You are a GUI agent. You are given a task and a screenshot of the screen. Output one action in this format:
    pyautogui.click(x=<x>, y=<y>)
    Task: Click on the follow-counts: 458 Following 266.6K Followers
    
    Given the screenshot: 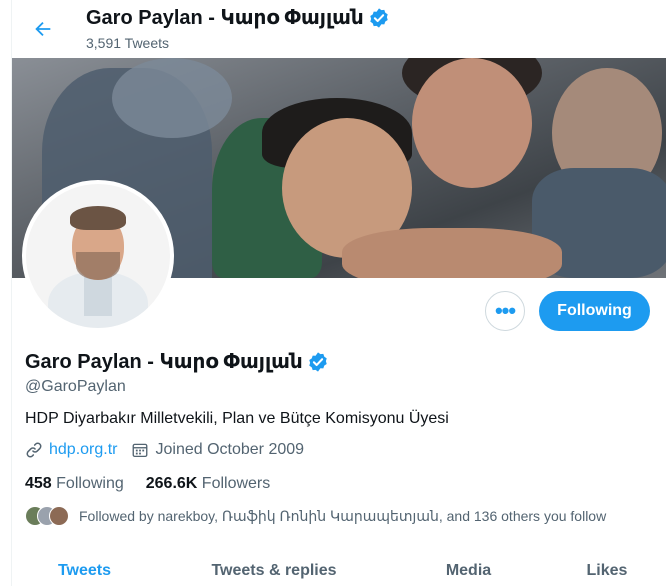 What is the action you would take?
    pyautogui.click(x=158, y=484)
    